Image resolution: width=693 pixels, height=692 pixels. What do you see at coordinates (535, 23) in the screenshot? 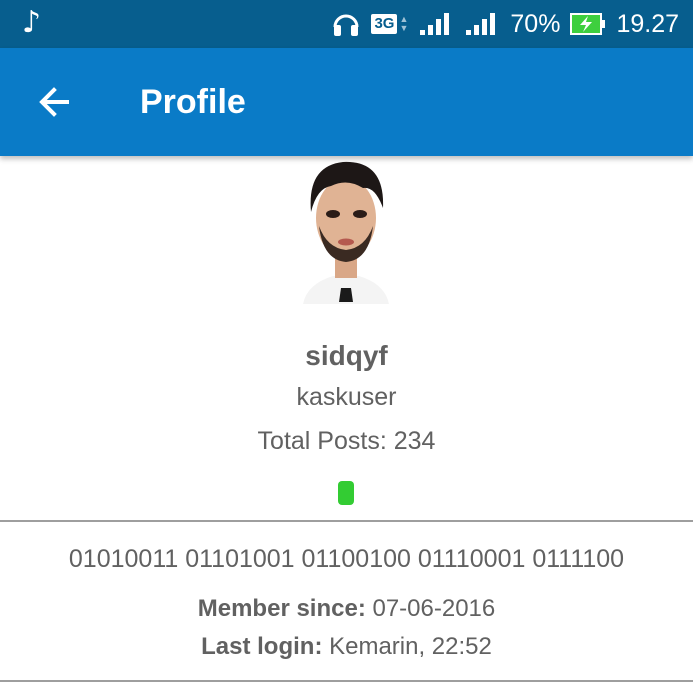
I see `battery-percent: 70%` at bounding box center [535, 23].